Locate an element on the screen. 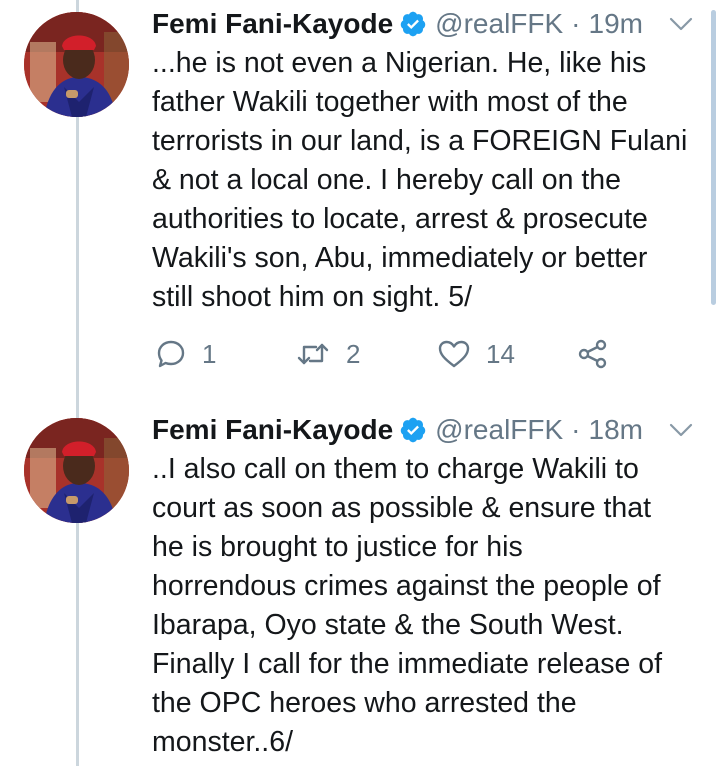 The image size is (716, 766). timestamp: 19m is located at coordinates (616, 24).